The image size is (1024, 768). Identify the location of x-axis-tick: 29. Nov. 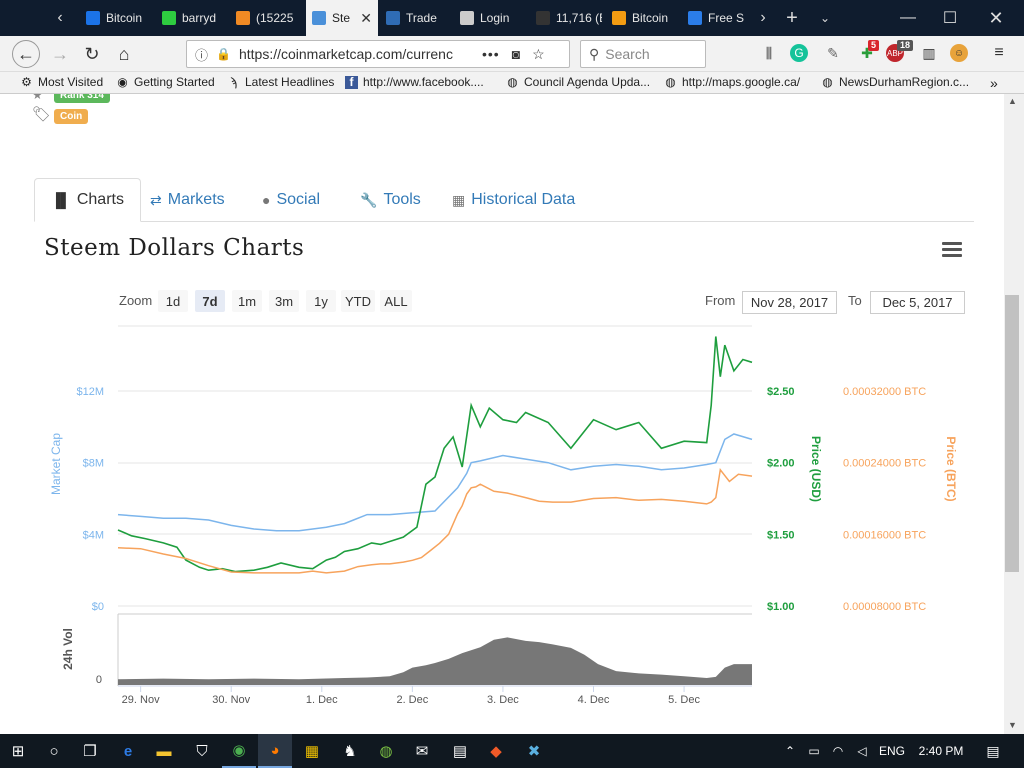
(141, 700).